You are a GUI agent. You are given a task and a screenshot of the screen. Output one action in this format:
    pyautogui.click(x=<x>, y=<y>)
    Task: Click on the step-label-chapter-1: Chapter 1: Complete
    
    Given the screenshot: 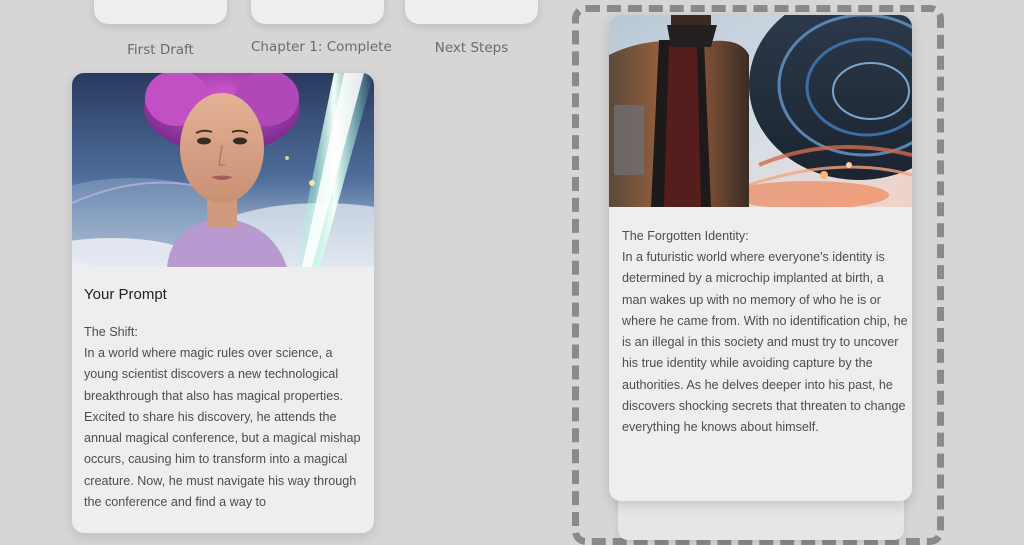 What is the action you would take?
    pyautogui.click(x=321, y=47)
    